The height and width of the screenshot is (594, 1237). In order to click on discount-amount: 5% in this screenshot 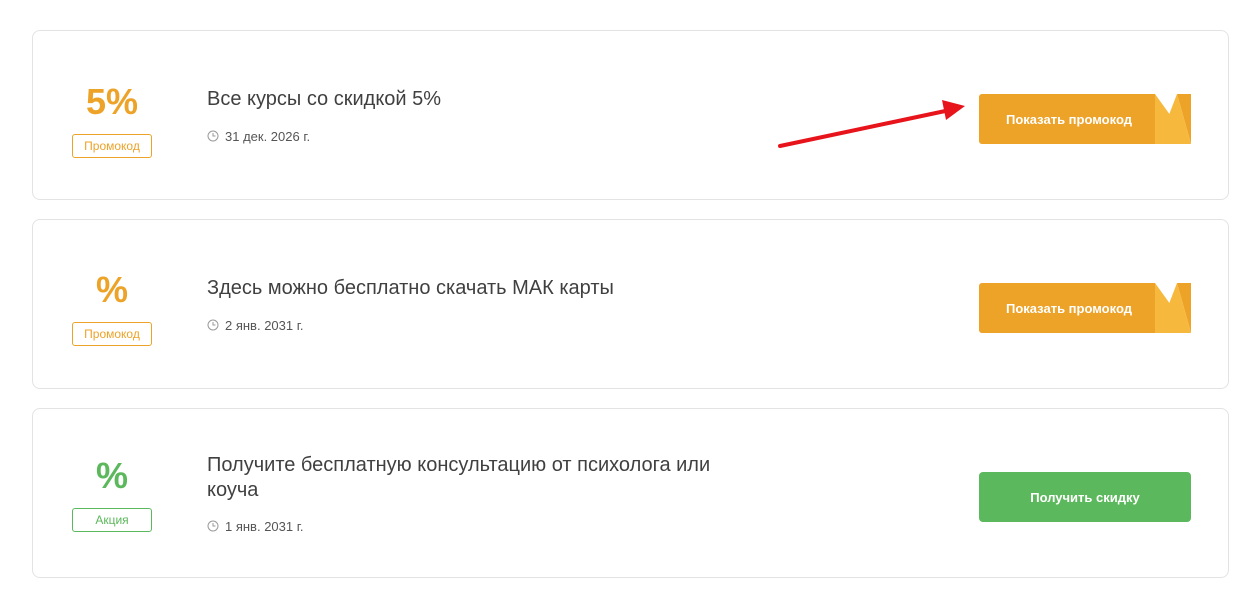, I will do `click(112, 101)`.